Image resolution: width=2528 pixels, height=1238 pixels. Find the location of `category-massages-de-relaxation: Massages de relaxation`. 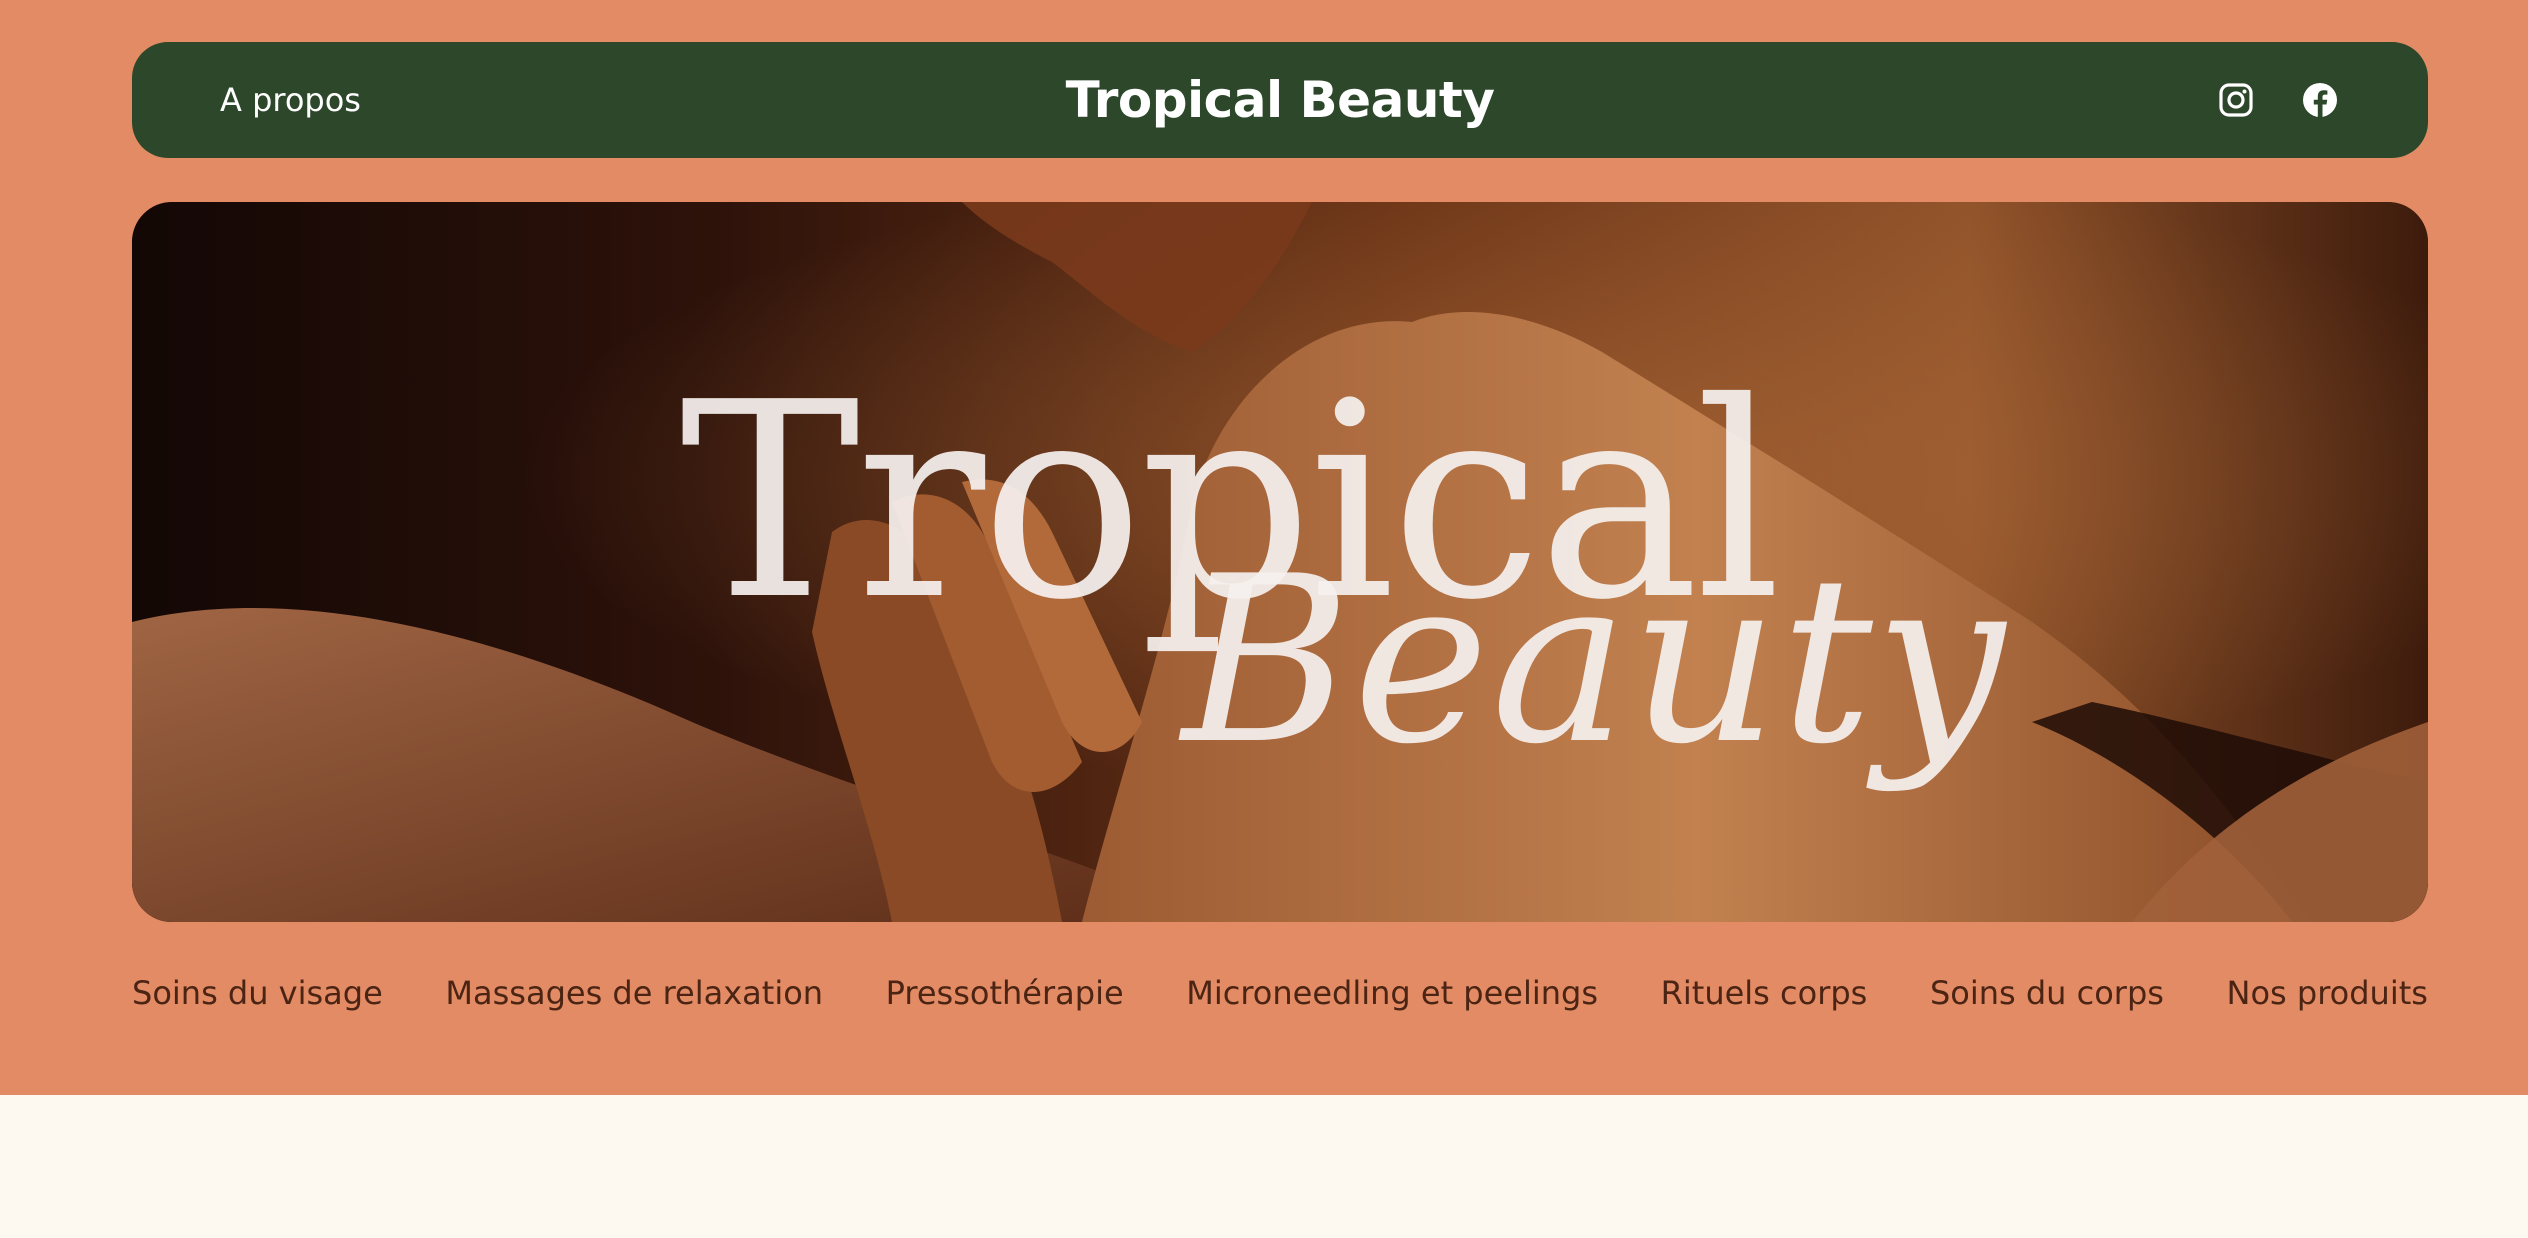

category-massages-de-relaxation: Massages de relaxation is located at coordinates (634, 993).